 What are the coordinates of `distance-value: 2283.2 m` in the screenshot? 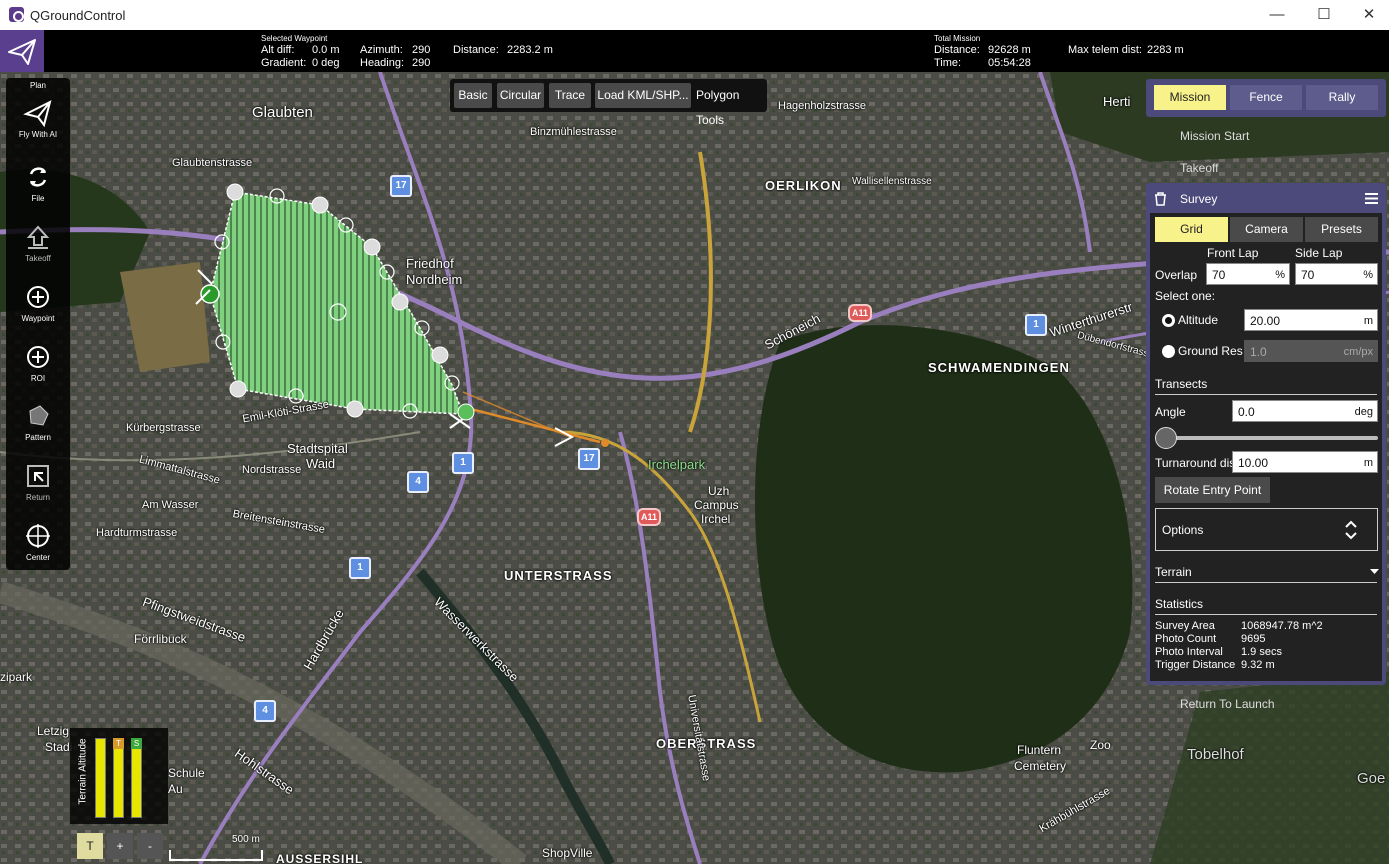 It's located at (530, 50).